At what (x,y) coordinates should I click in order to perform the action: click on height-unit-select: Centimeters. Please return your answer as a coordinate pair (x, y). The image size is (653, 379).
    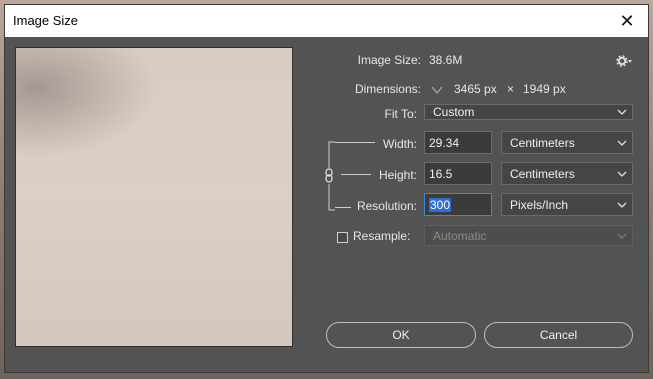
    Looking at the image, I should click on (567, 173).